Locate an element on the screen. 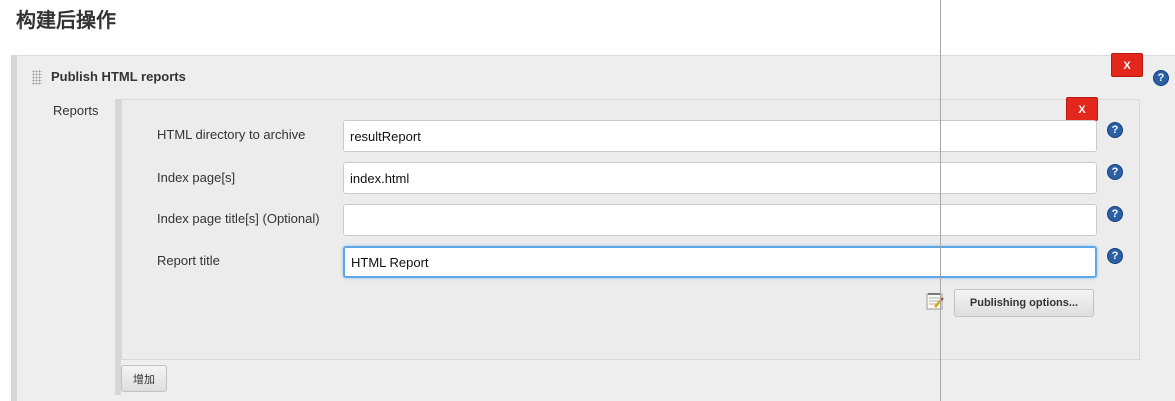 The width and height of the screenshot is (1175, 401). notepad-icon is located at coordinates (935, 301).